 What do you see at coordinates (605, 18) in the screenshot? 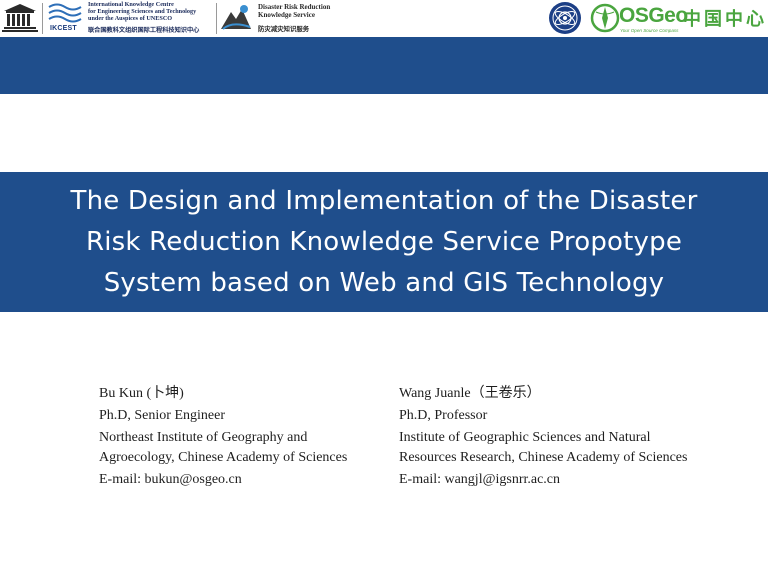
I see `osgeo-compass-icon` at bounding box center [605, 18].